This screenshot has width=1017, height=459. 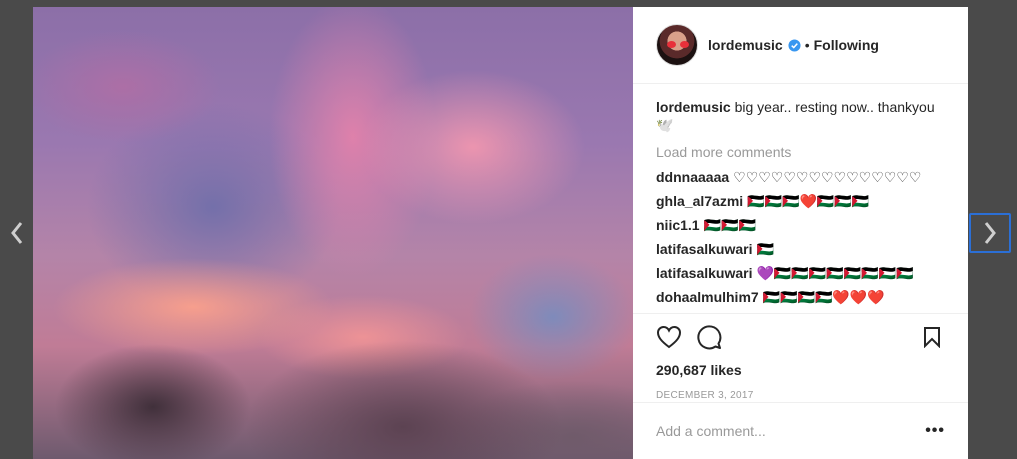 I want to click on comment-icon, so click(x=709, y=337).